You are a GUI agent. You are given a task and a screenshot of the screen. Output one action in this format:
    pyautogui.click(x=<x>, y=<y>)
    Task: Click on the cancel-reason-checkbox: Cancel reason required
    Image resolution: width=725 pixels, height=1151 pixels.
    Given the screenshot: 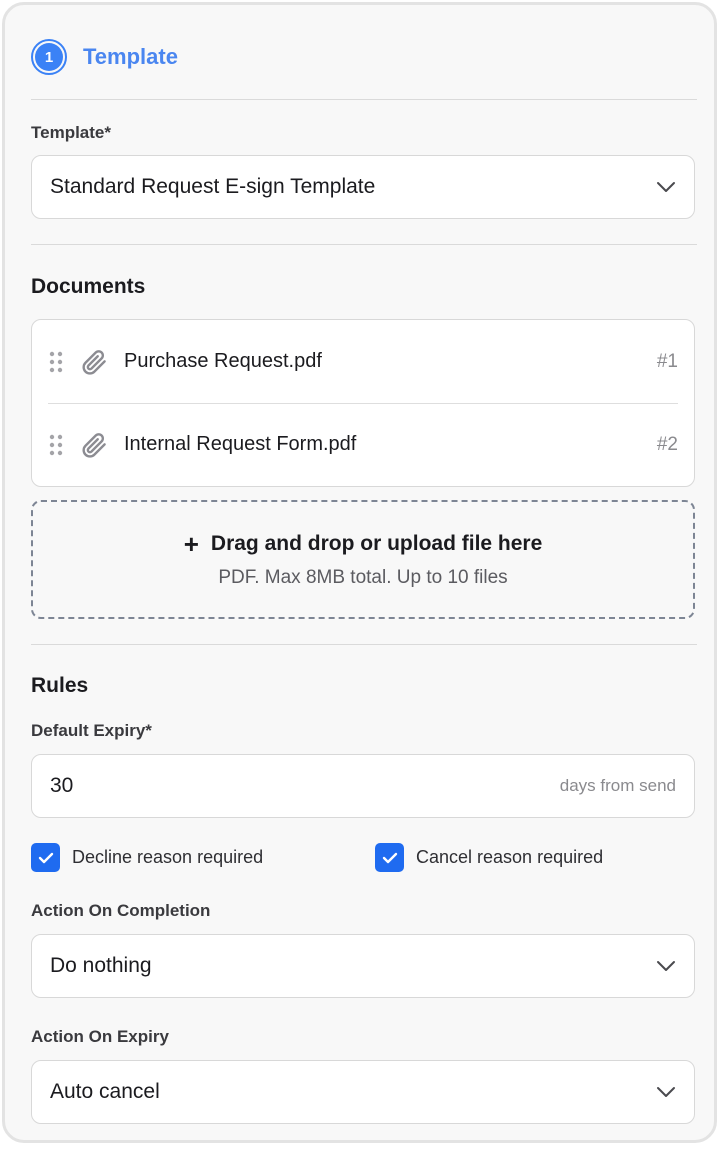 What is the action you would take?
    pyautogui.click(x=489, y=857)
    